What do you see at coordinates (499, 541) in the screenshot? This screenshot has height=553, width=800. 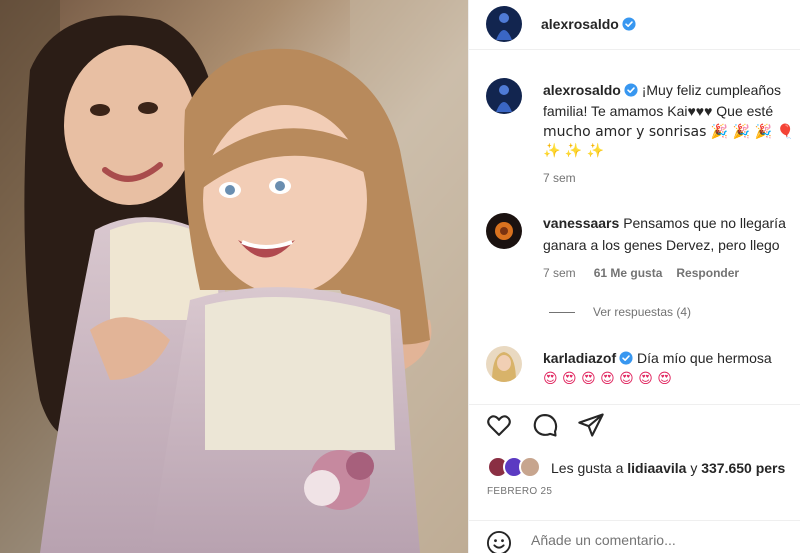 I see `emoji-icon` at bounding box center [499, 541].